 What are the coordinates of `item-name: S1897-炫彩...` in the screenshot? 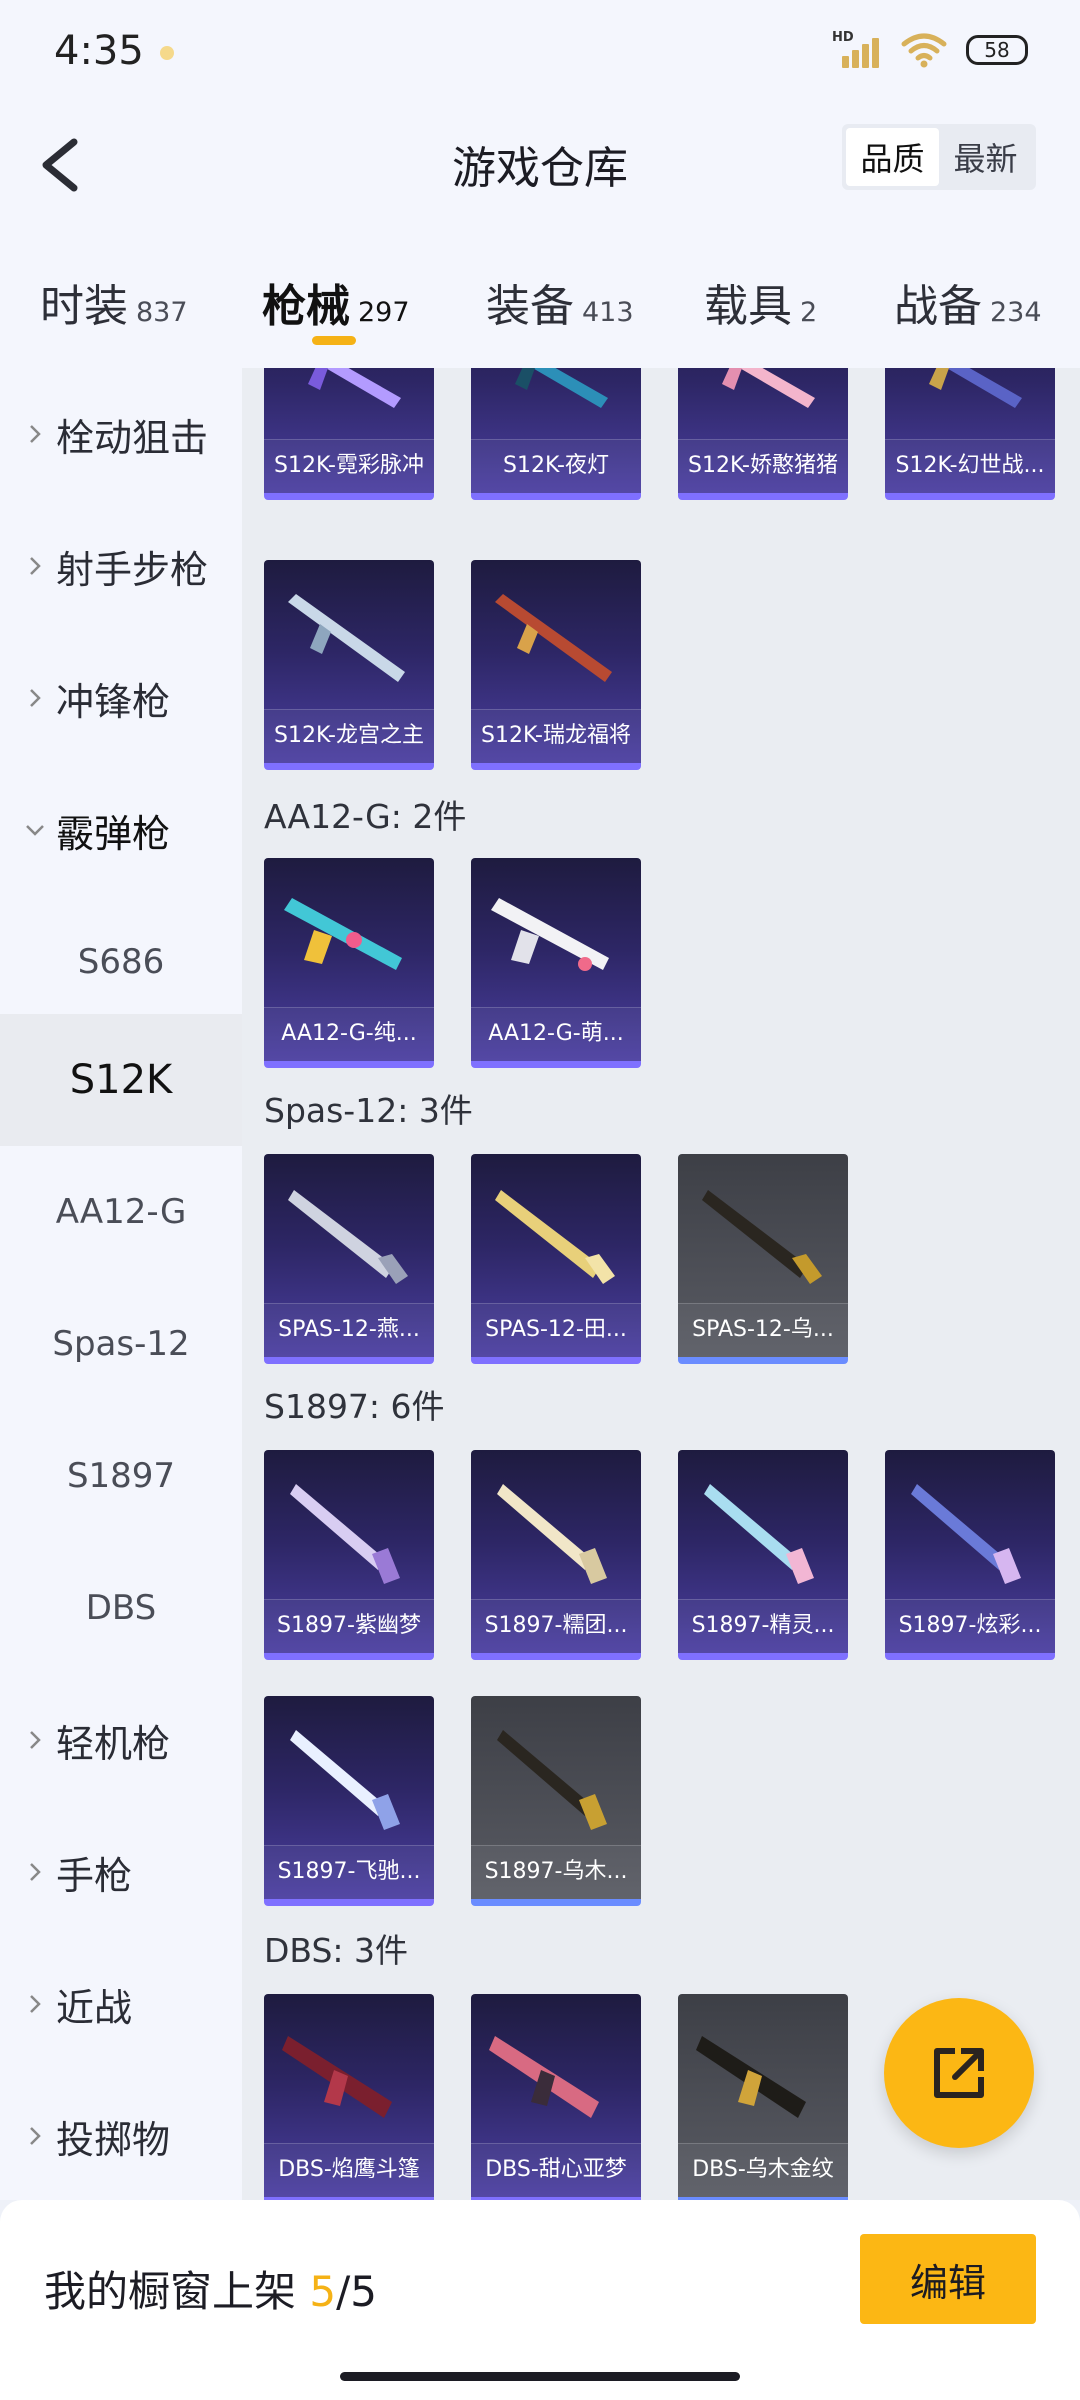 It's located at (970, 1626).